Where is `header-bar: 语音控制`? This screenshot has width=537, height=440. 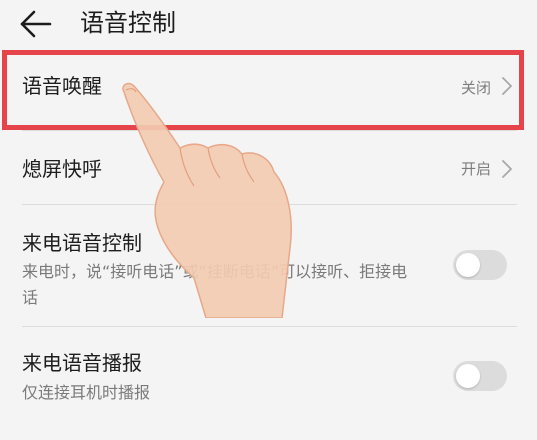
header-bar: 语音控制 is located at coordinates (268, 24).